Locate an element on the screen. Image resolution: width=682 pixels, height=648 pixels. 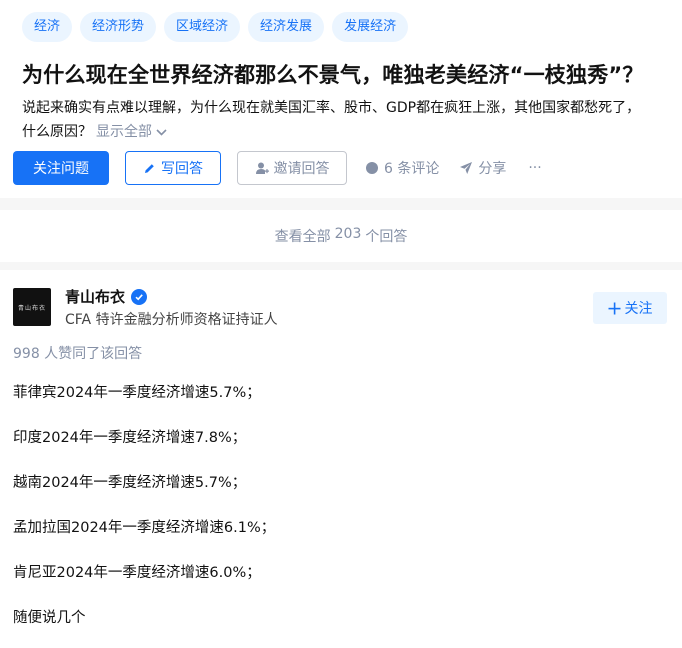
write-answer-button: 写回答 is located at coordinates (173, 168).